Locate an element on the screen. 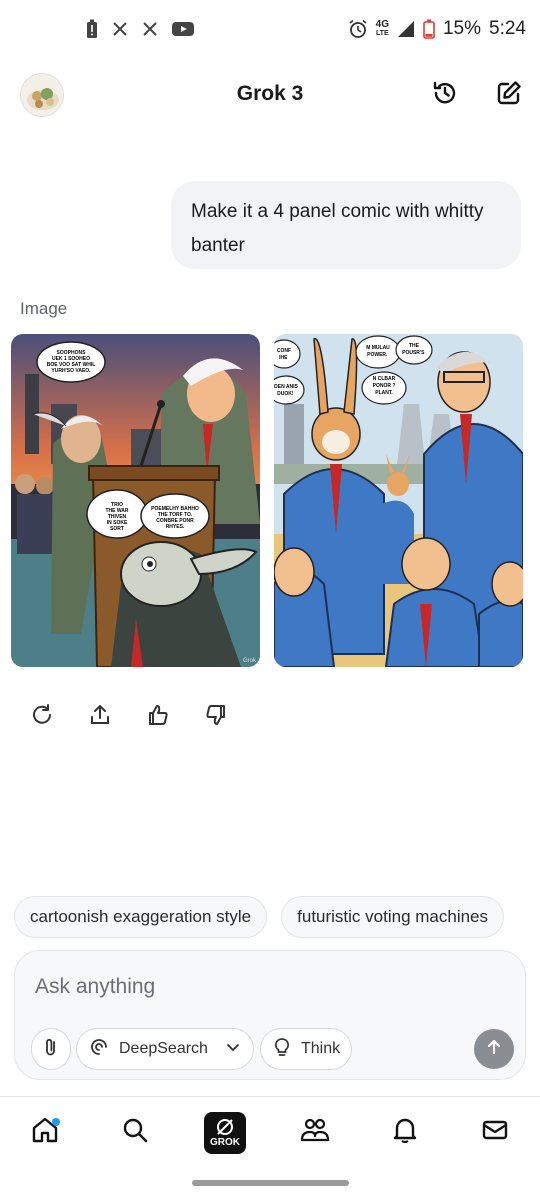 Image resolution: width=540 pixels, height=1200 pixels. regenerate-icon is located at coordinates (42, 717).